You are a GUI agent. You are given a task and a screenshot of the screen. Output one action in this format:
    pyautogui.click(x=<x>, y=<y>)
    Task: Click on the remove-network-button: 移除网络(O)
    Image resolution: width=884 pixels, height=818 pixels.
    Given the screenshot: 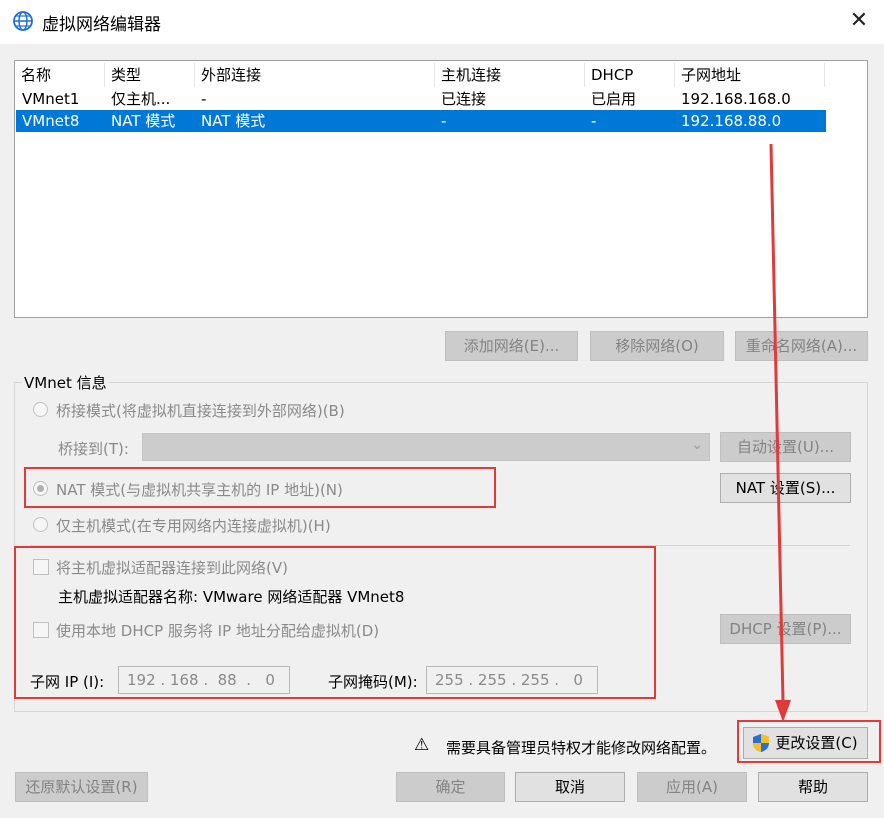 What is the action you would take?
    pyautogui.click(x=657, y=346)
    